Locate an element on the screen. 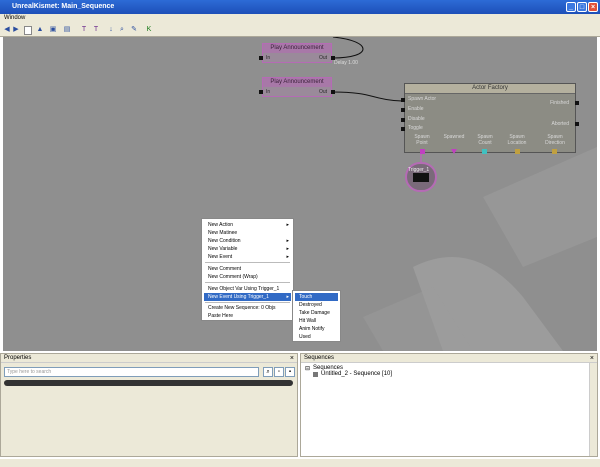 This screenshot has width=600, height=467. port-enable: Enable is located at coordinates (416, 109).